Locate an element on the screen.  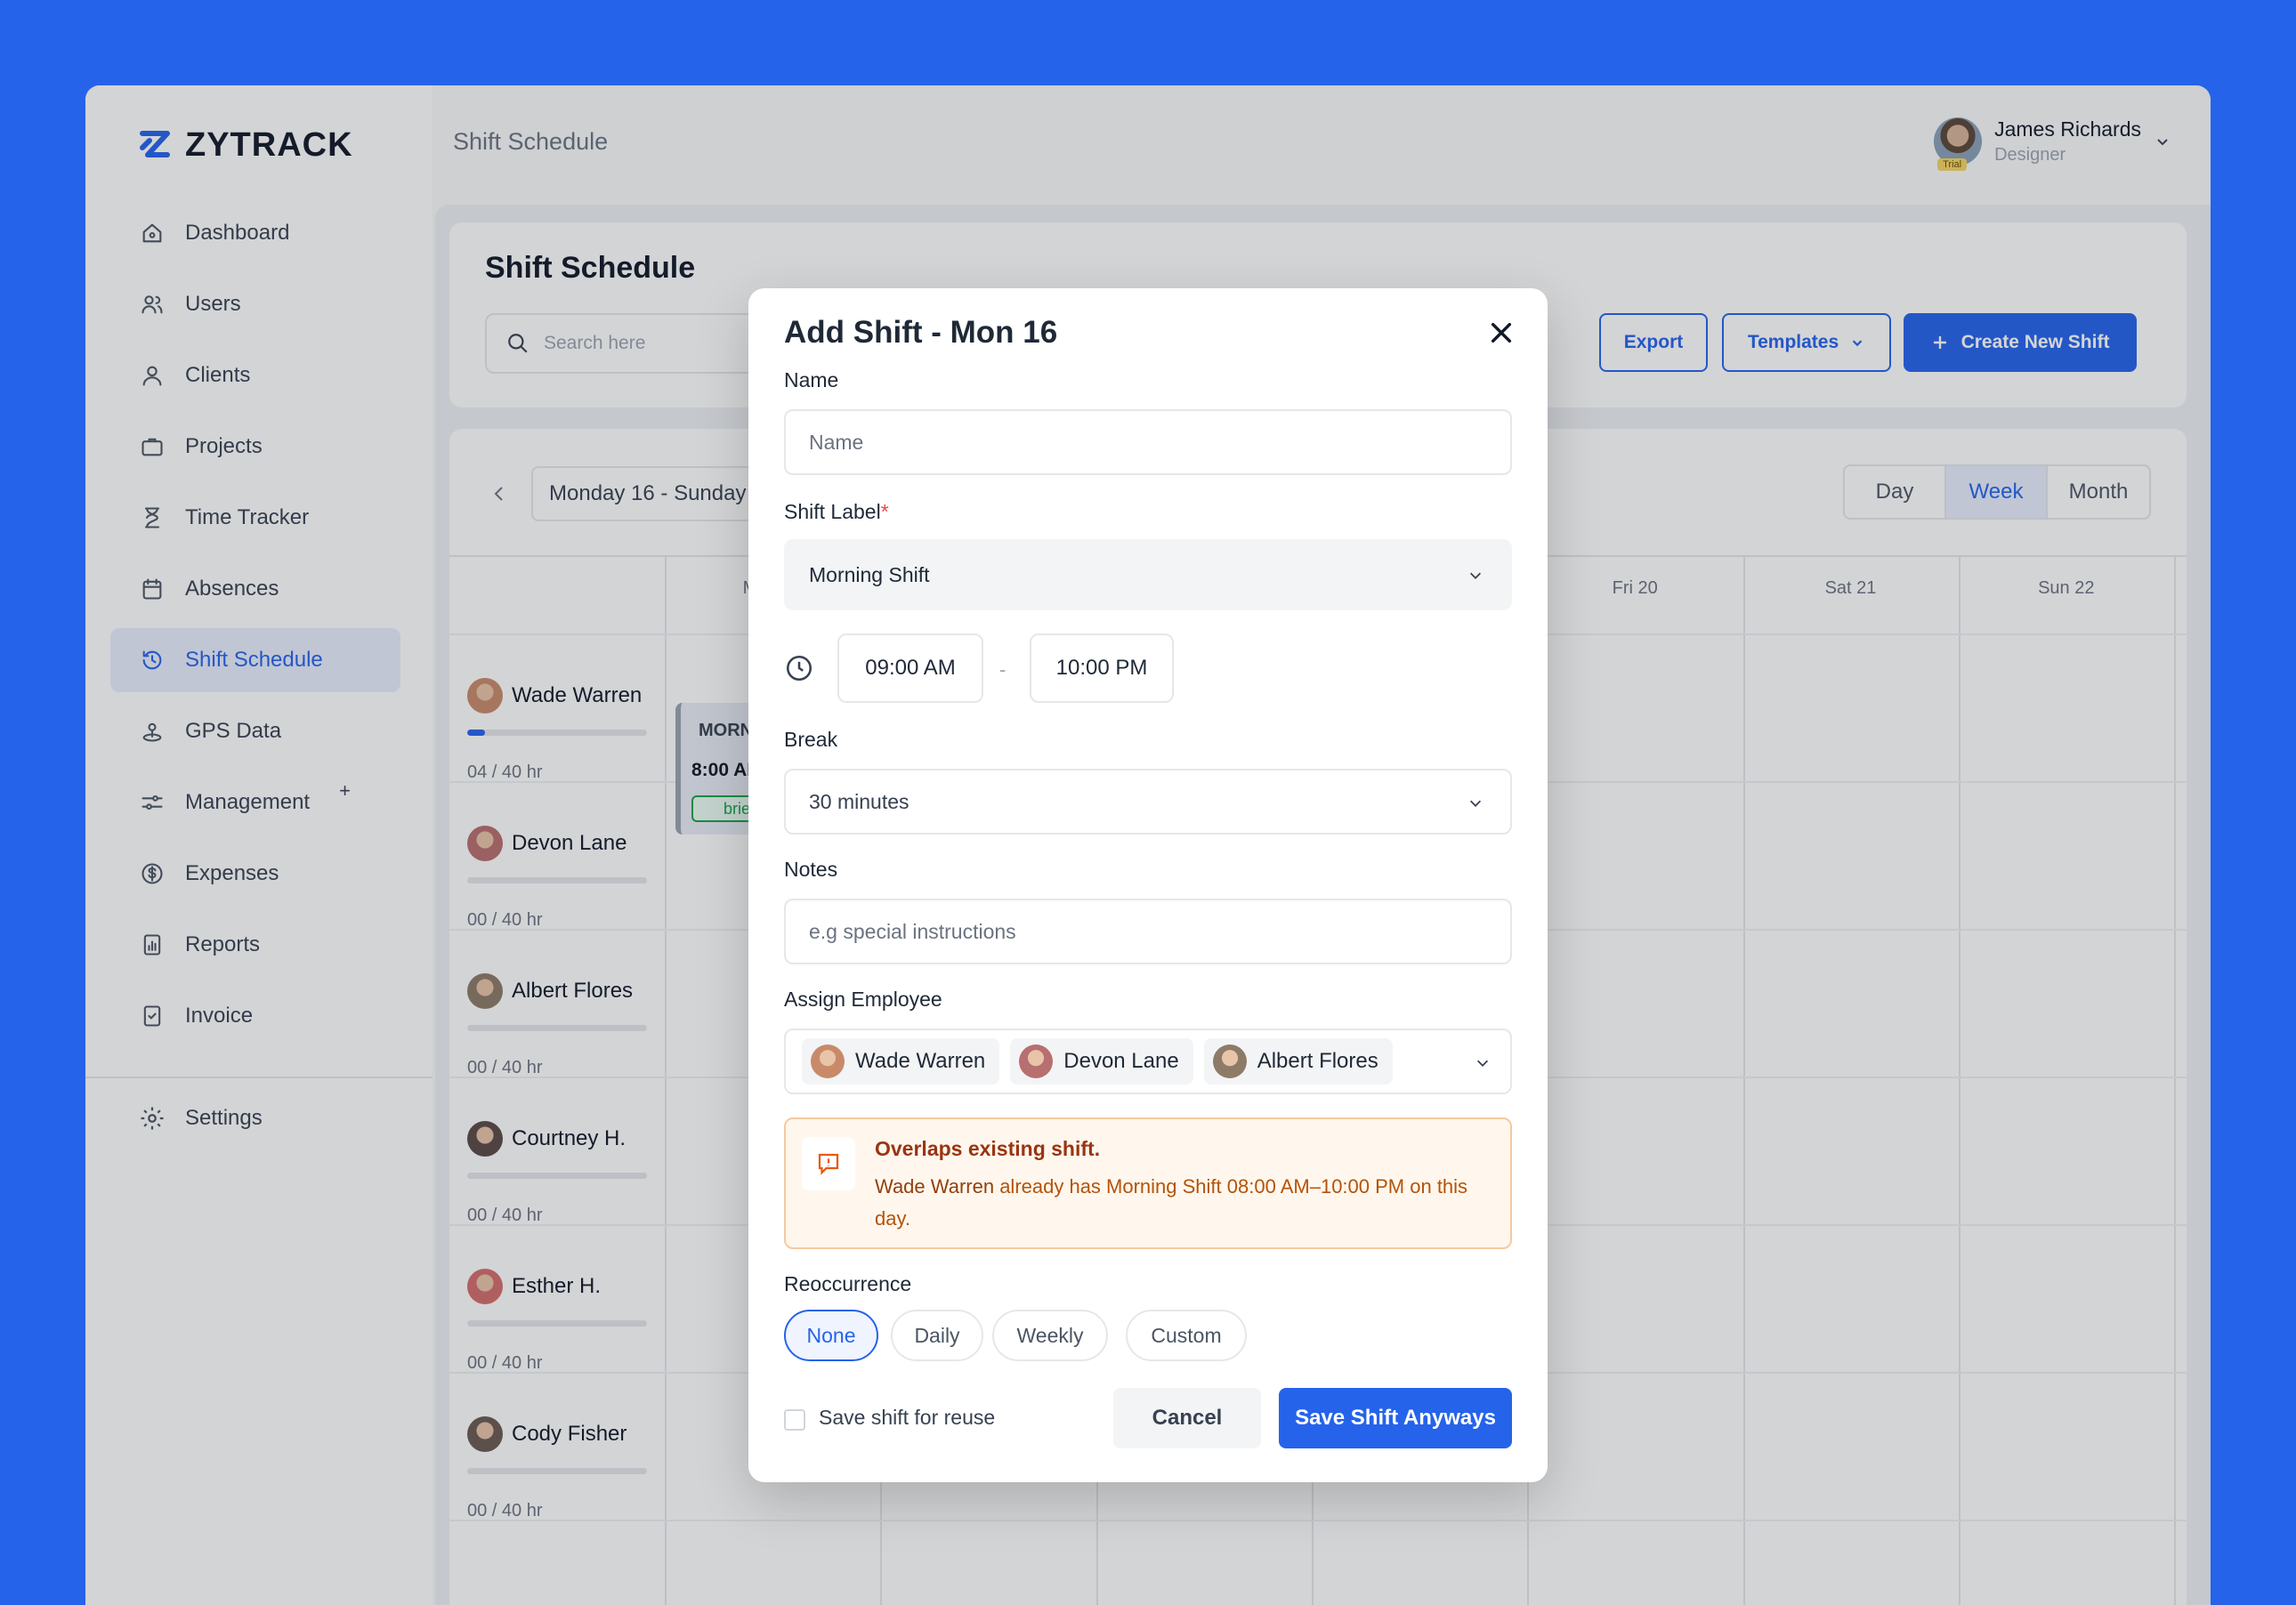
create-new-shift-button: Create New Shift is located at coordinates (2020, 342).